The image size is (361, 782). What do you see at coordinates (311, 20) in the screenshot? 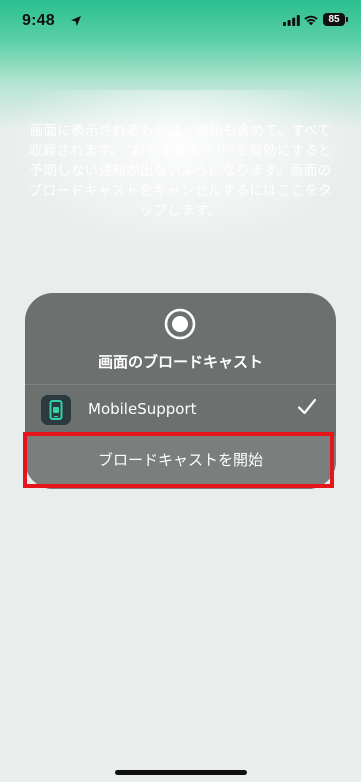
I see `wifi-icon` at bounding box center [311, 20].